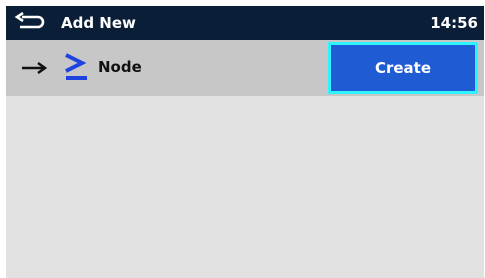 This screenshot has height=278, width=485. What do you see at coordinates (454, 23) in the screenshot?
I see `clock: 14:56` at bounding box center [454, 23].